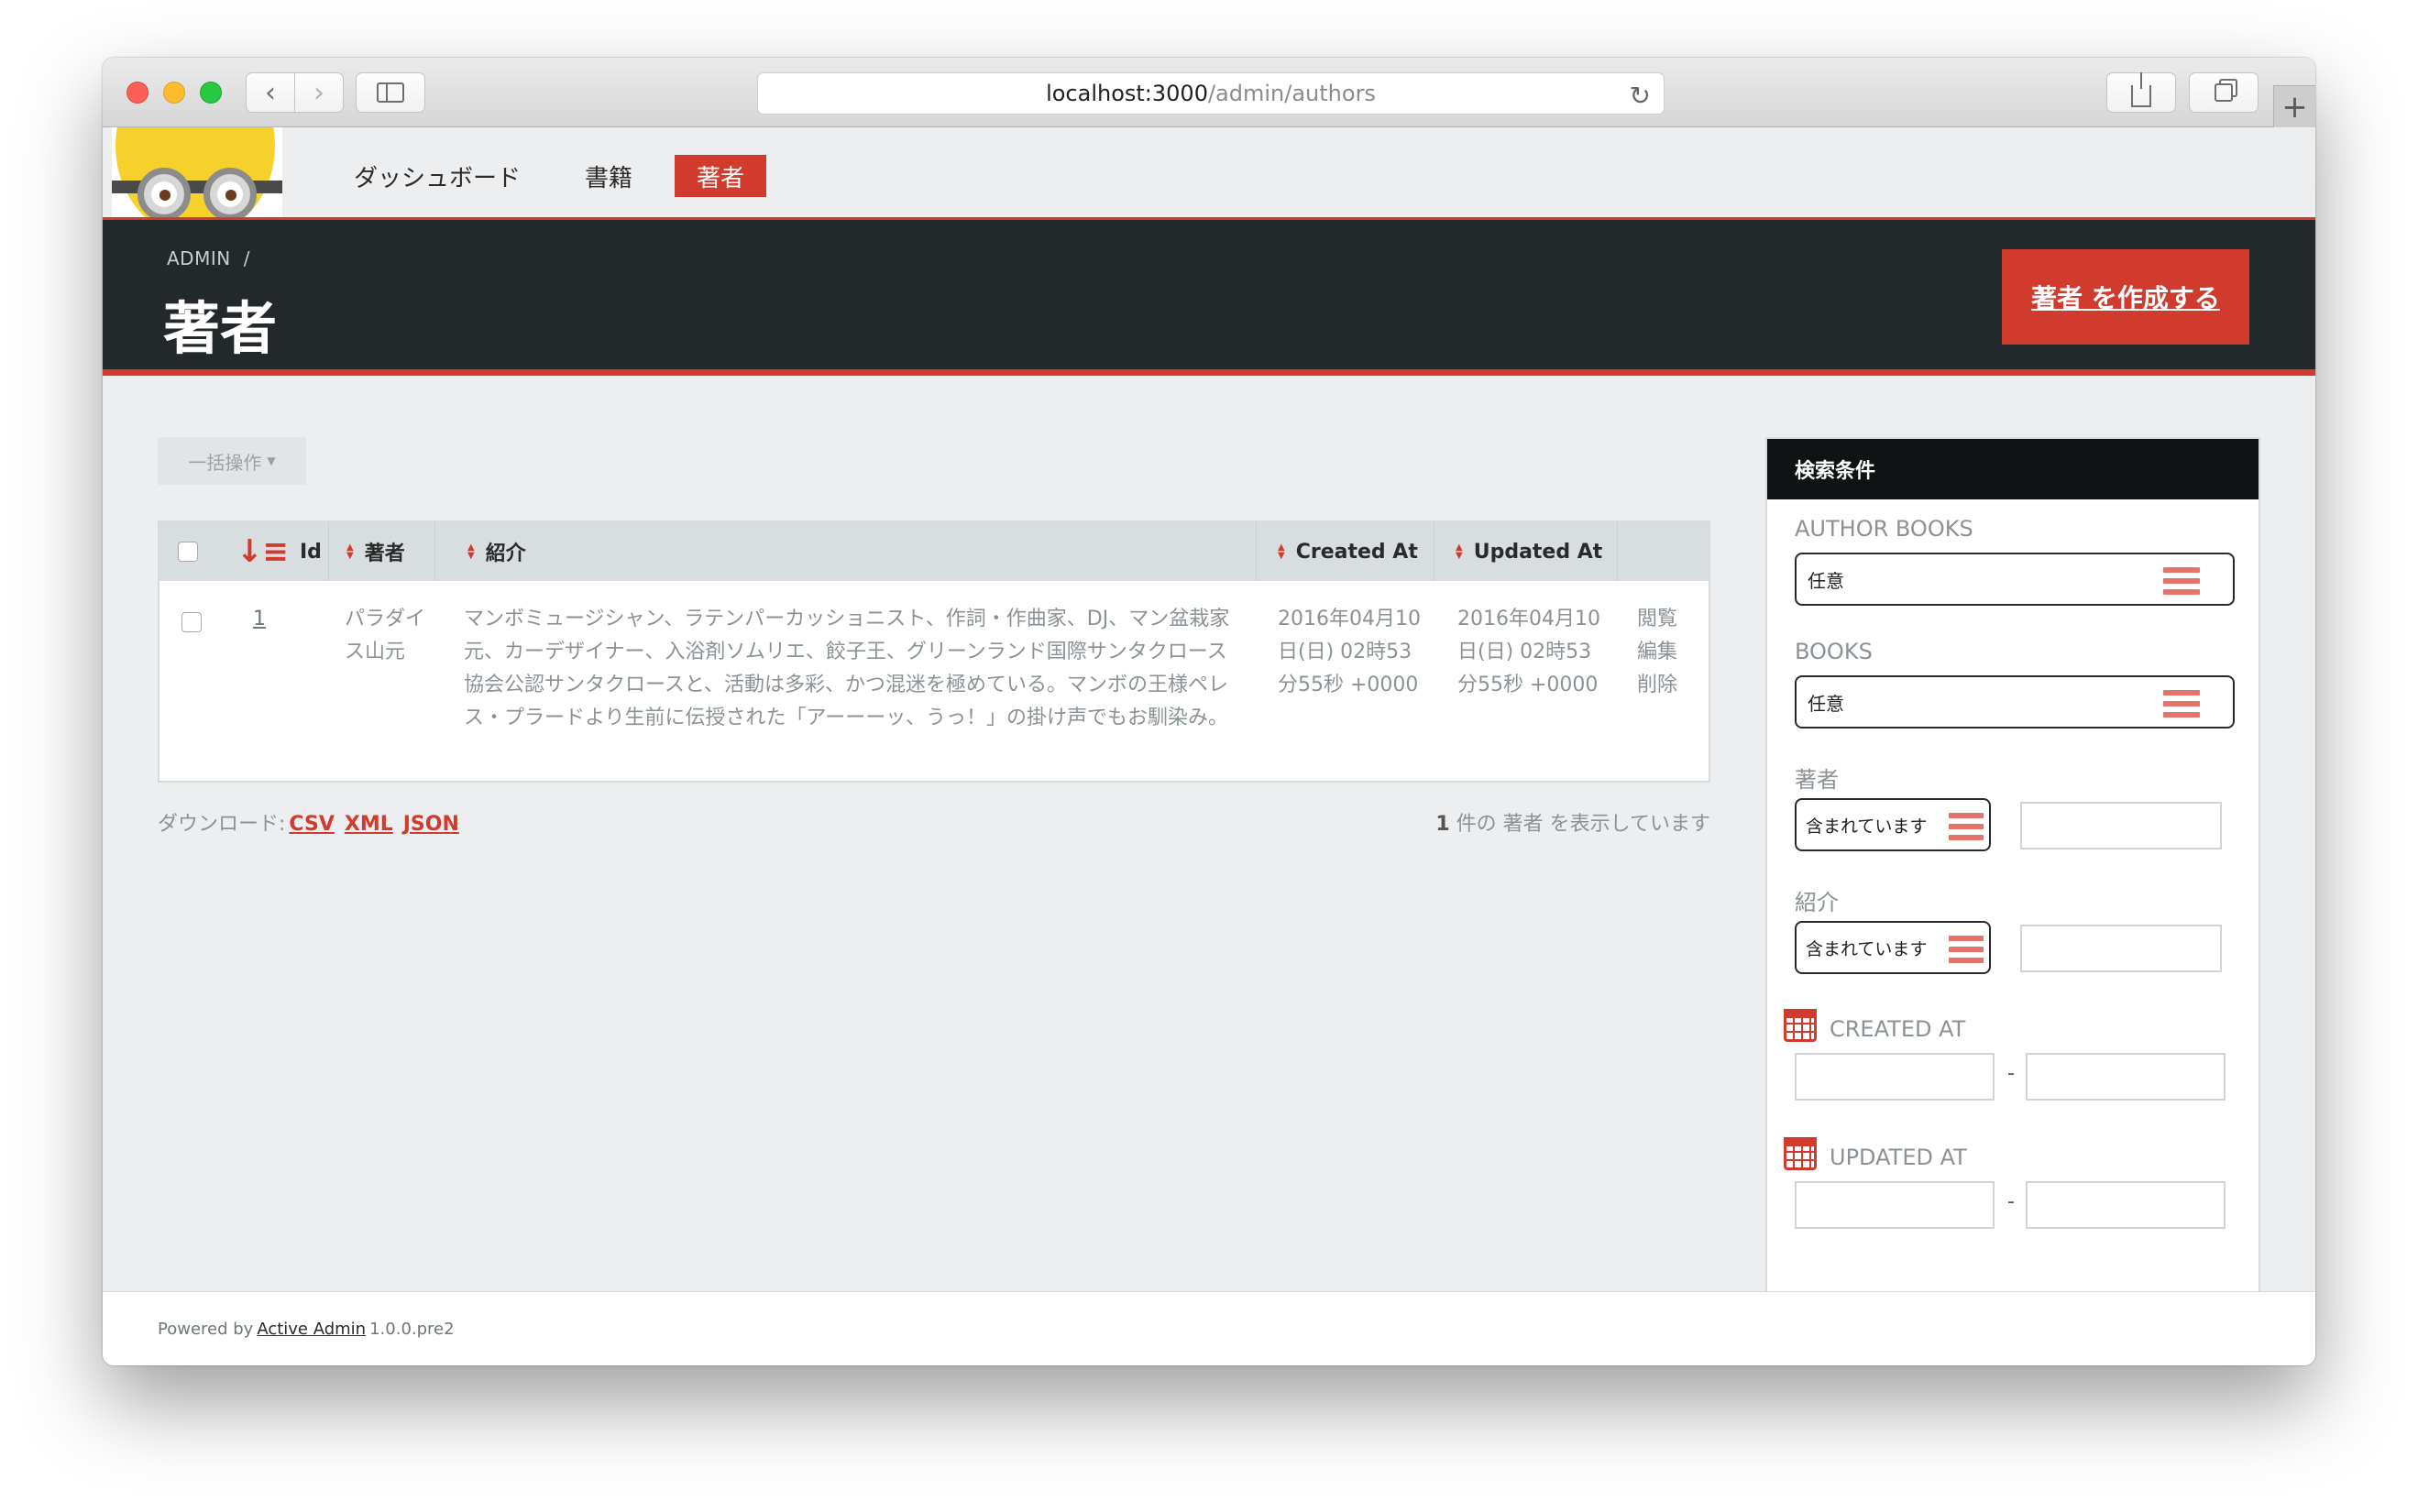  I want to click on reload-icon: ↻, so click(1640, 96).